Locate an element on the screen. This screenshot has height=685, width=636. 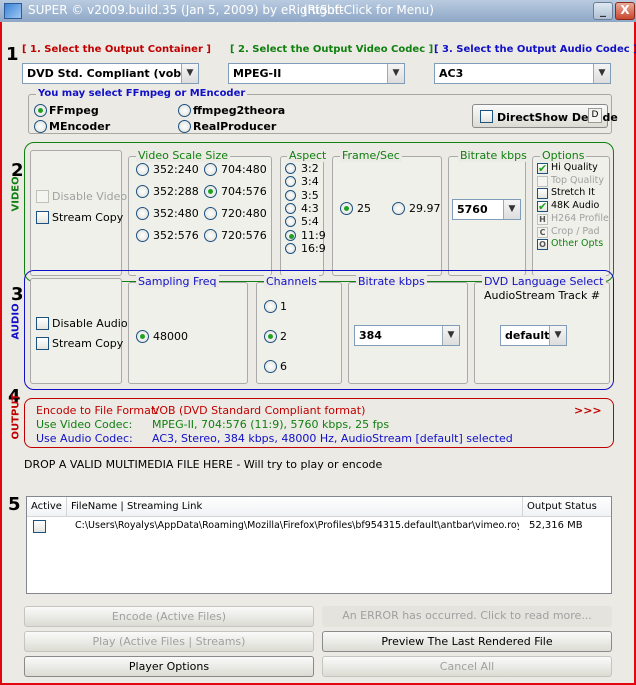
cancel-all-button: Cancel All is located at coordinates (467, 666).